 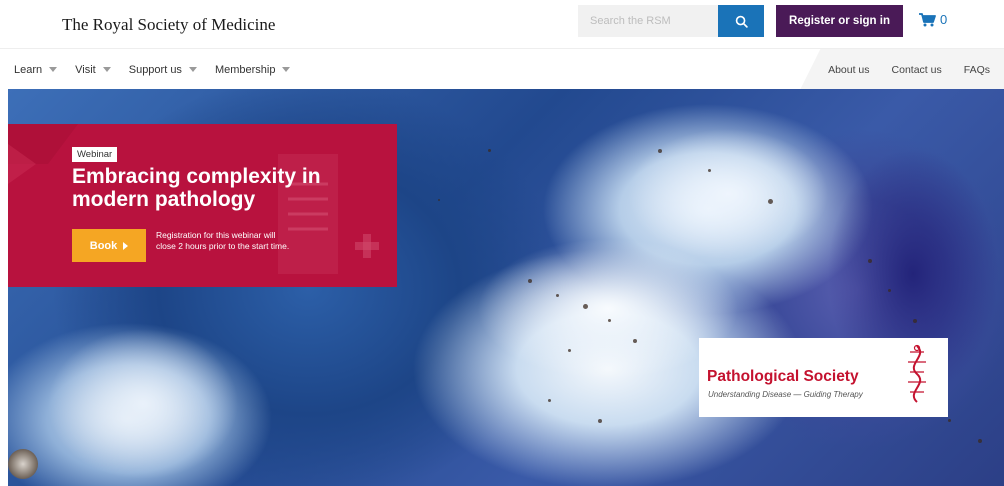 I want to click on nav-learn: Learn, so click(x=36, y=69).